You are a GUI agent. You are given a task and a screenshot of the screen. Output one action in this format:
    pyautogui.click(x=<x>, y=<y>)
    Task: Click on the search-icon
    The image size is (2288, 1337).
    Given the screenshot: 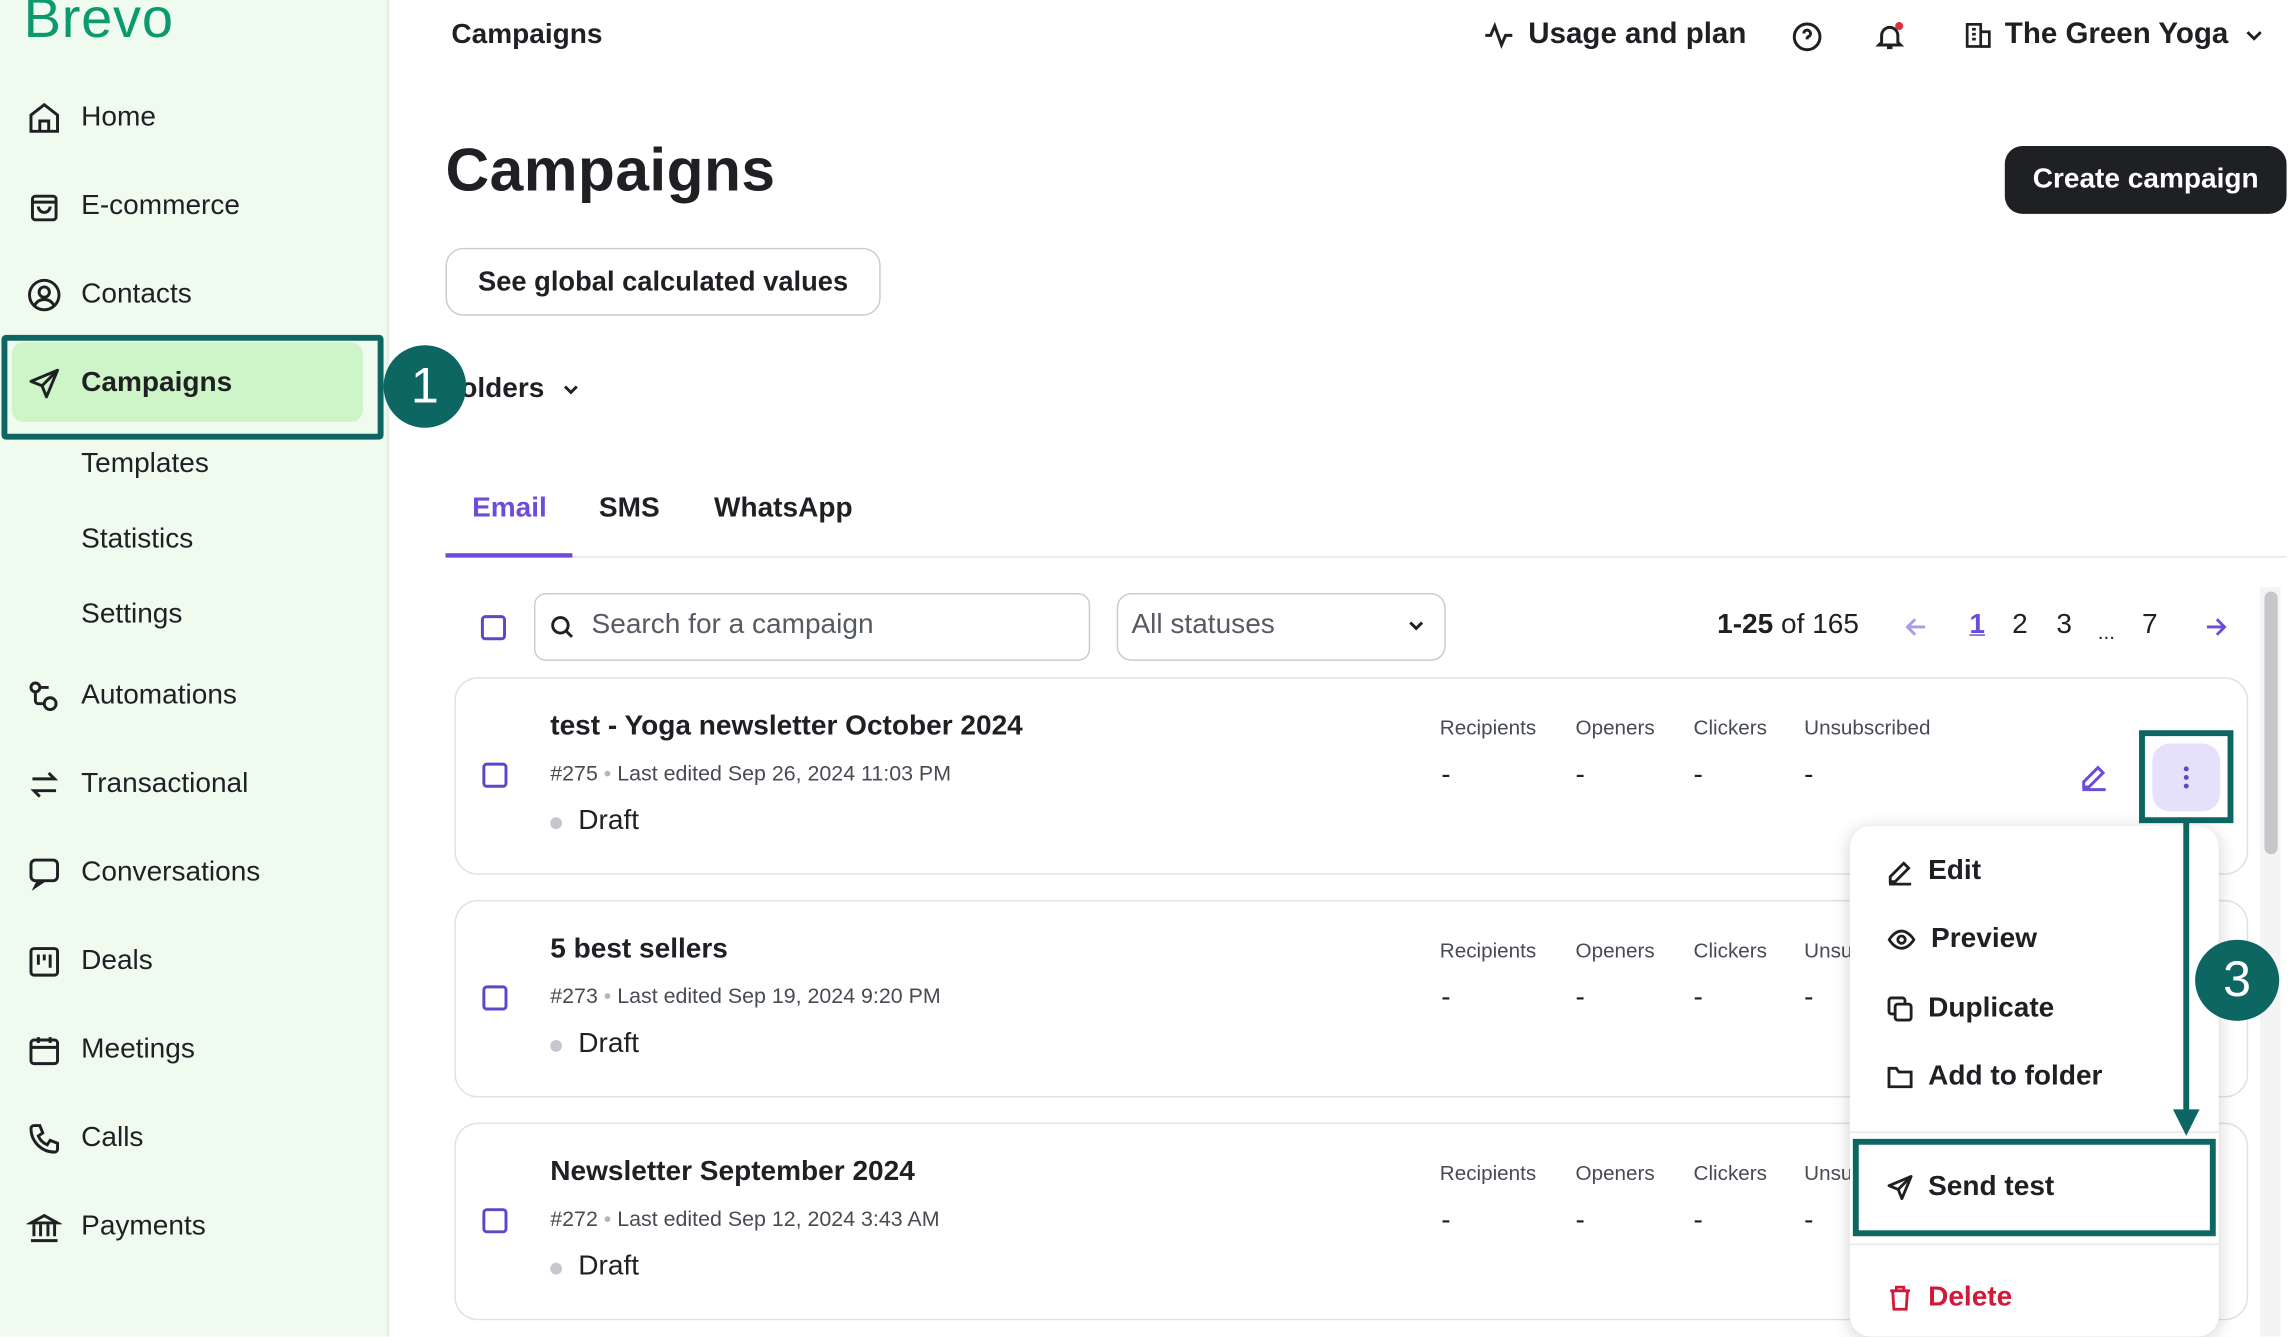 What is the action you would take?
    pyautogui.click(x=562, y=627)
    